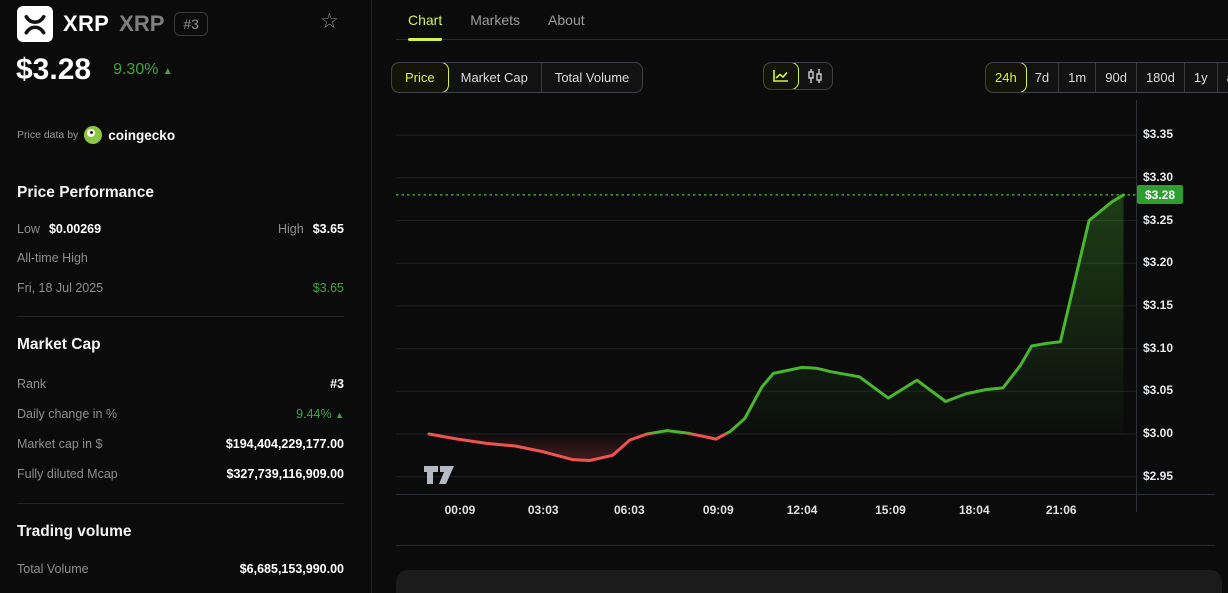 This screenshot has width=1228, height=593. What do you see at coordinates (1158, 433) in the screenshot?
I see `y-tick-label: $3.00` at bounding box center [1158, 433].